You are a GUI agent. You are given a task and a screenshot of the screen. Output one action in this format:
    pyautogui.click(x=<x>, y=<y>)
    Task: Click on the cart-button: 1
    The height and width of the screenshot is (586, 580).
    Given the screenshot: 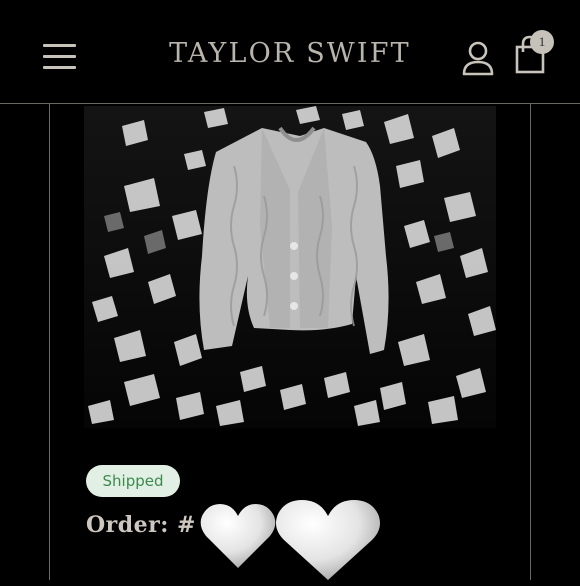 What is the action you would take?
    pyautogui.click(x=535, y=53)
    